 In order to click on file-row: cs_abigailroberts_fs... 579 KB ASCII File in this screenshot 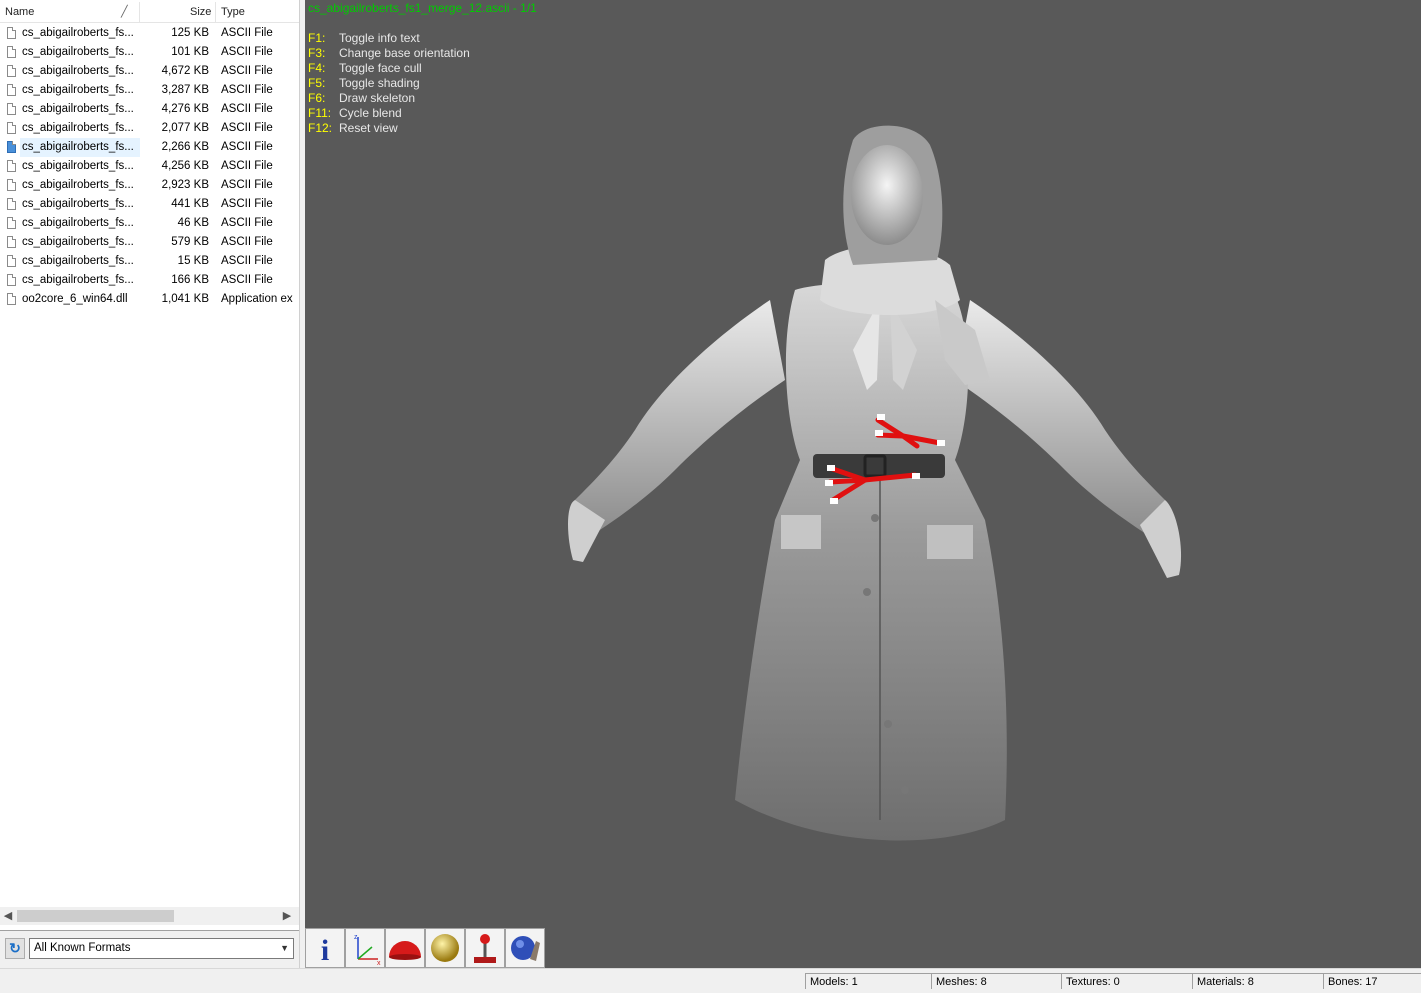, I will do `click(149, 242)`.